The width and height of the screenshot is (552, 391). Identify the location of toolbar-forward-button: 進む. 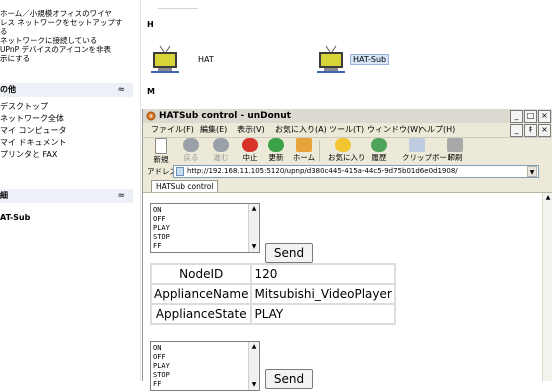
(221, 150).